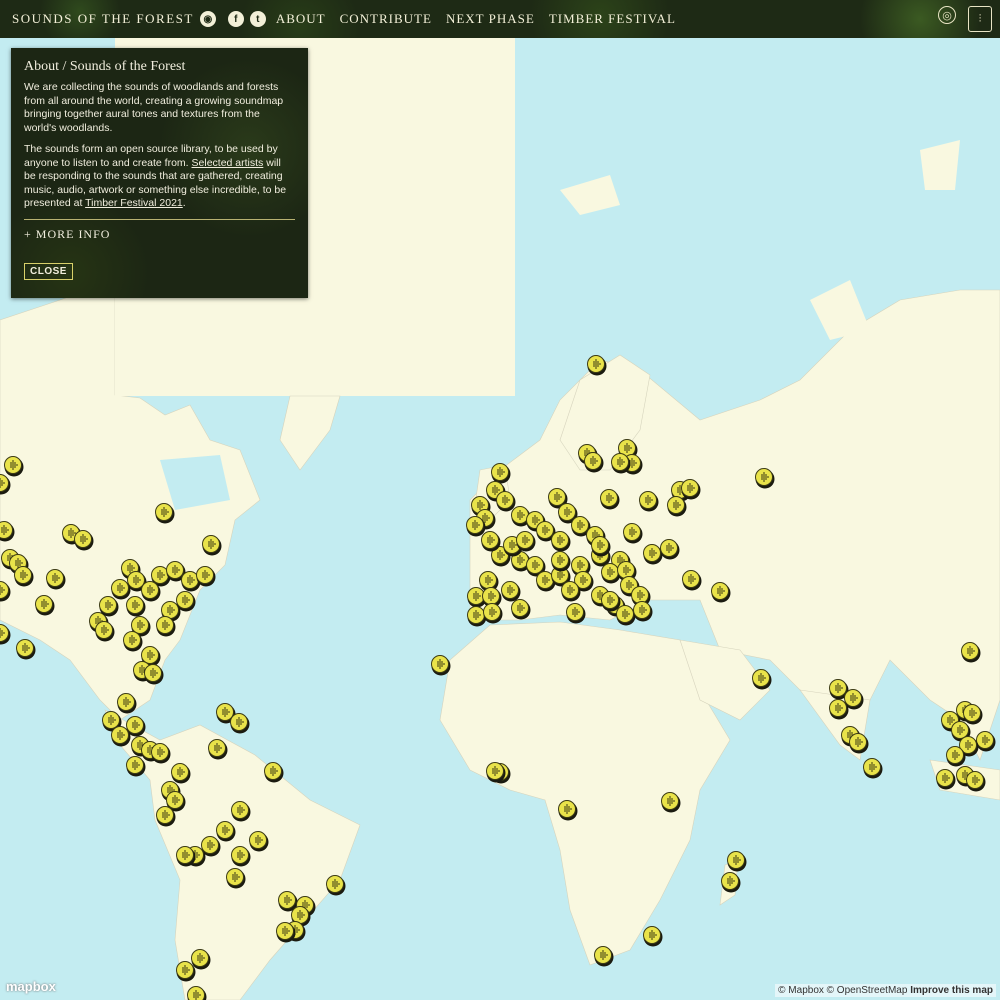  Describe the element at coordinates (257, 19) in the screenshot. I see `twitter-icon: t` at that location.